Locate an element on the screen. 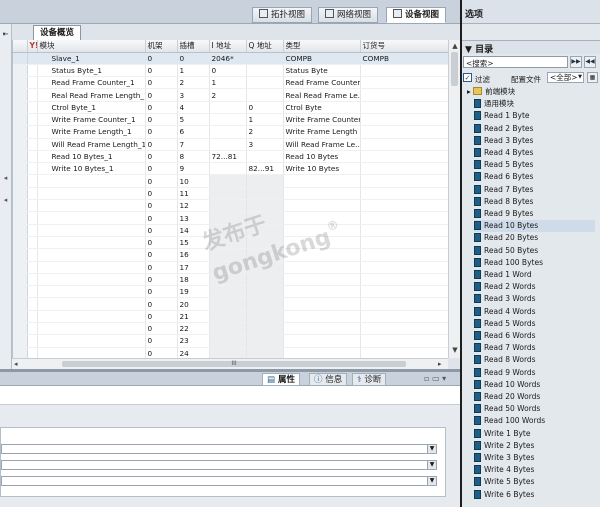 Image resolution: width=600 pixels, height=507 pixels. table-row: 0 19 is located at coordinates (230, 292).